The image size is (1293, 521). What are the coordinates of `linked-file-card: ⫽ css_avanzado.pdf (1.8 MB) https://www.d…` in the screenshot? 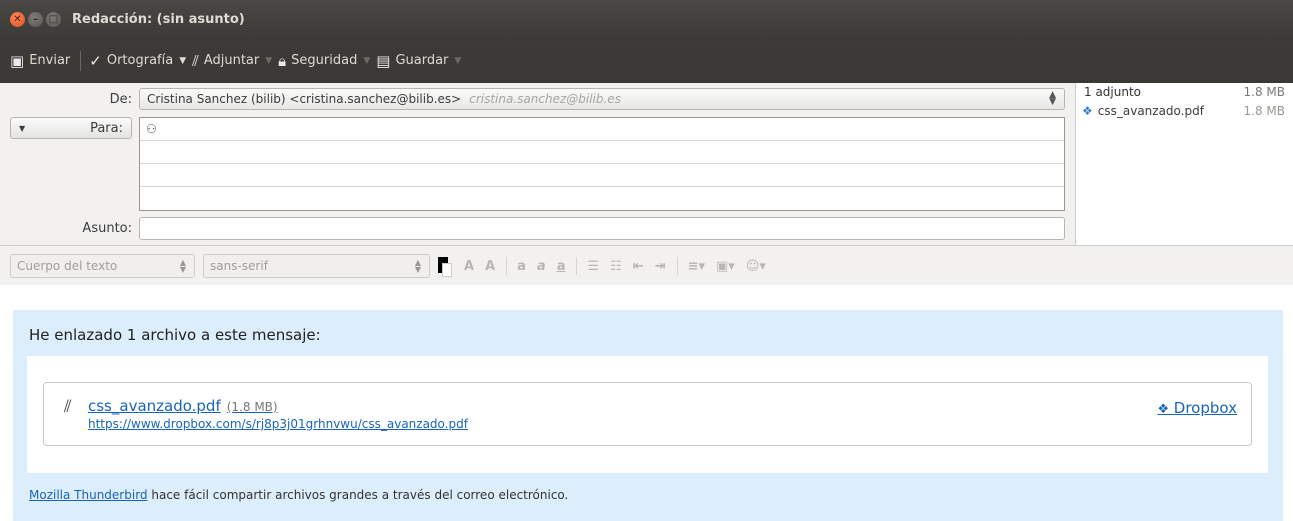 It's located at (647, 414).